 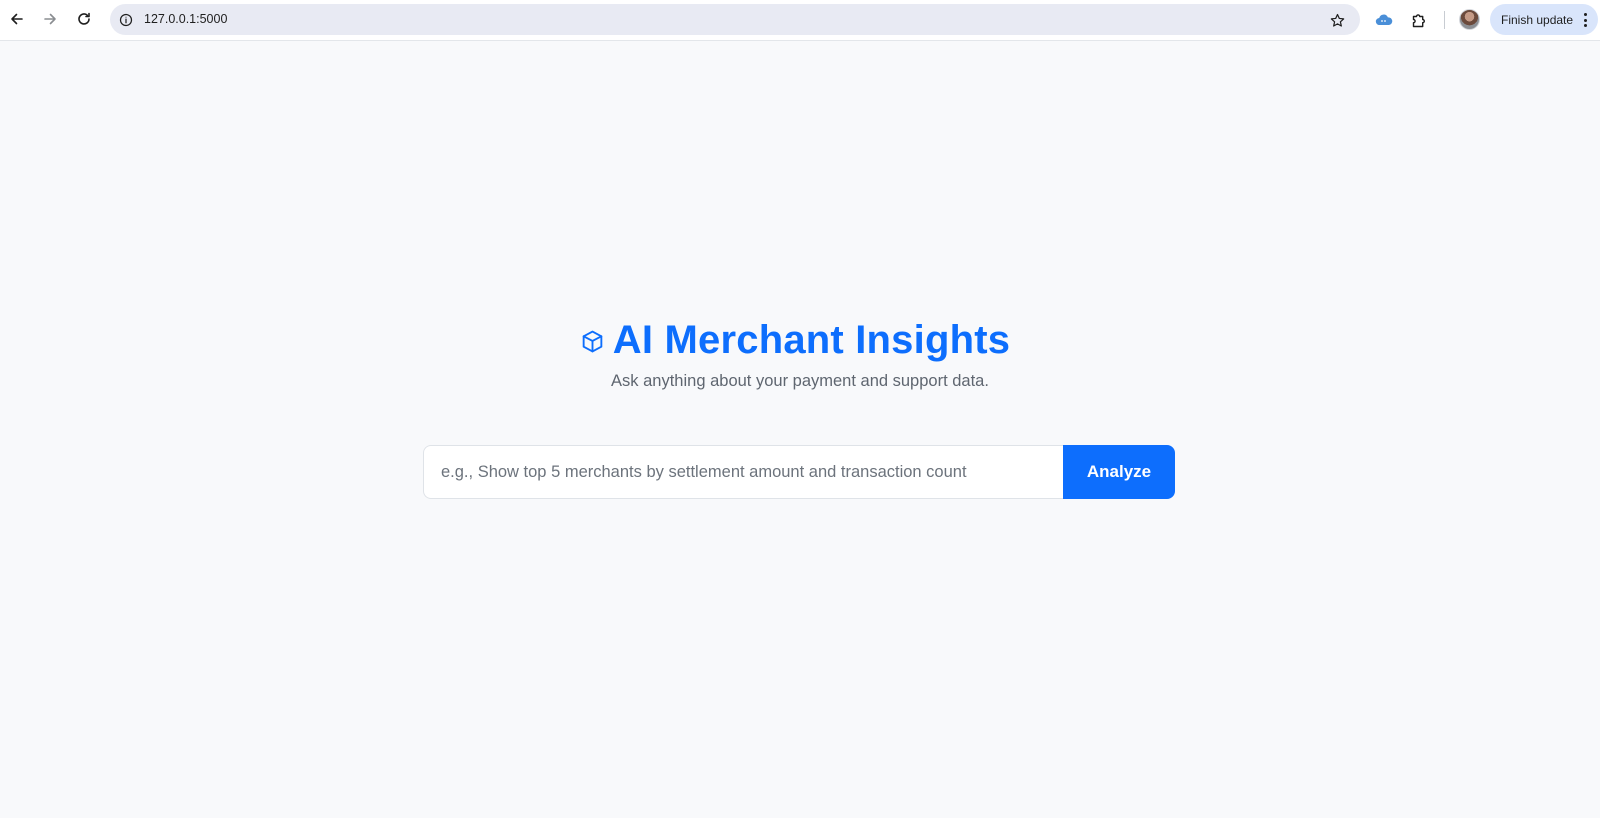 I want to click on browser-toolbar: 127.0.0.1:5000 Finish update, so click(x=800, y=20).